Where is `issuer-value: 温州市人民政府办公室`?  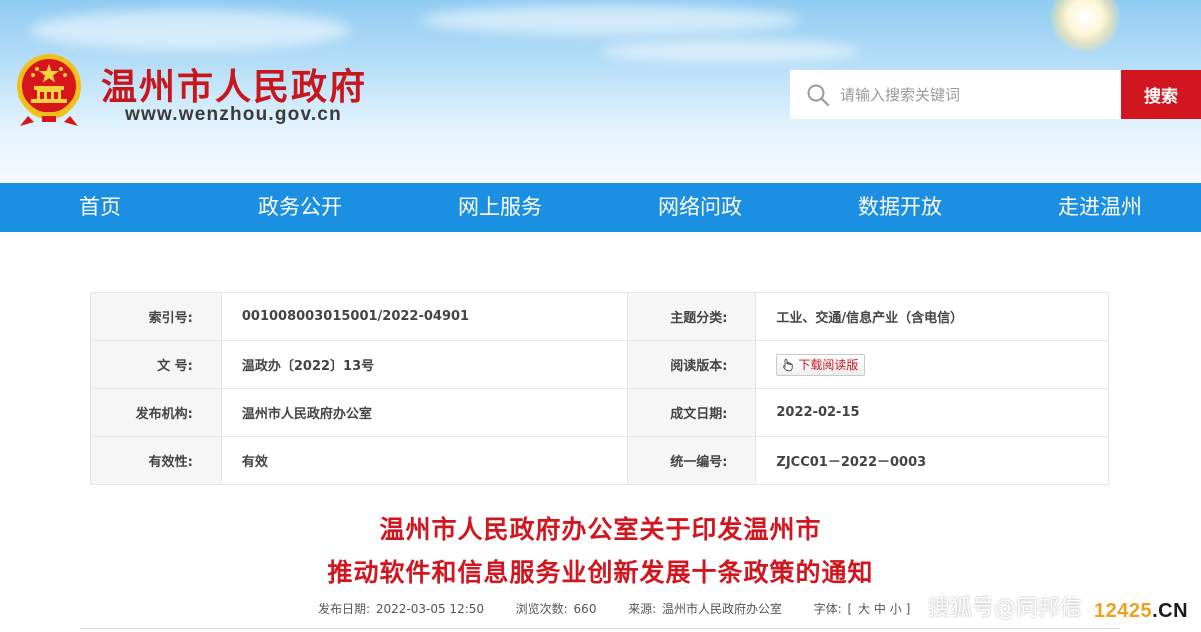
issuer-value: 温州市人民政府办公室 is located at coordinates (424, 412).